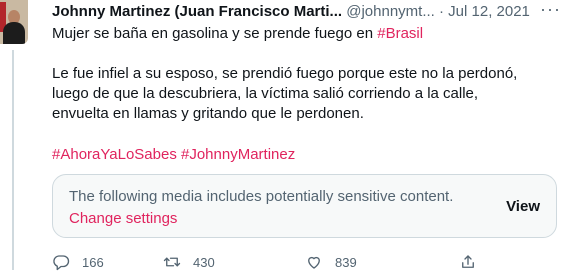 The width and height of the screenshot is (576, 272). Describe the element at coordinates (114, 154) in the screenshot. I see `hashtag-ahorayalosabes: #AhoraYaLoSabes` at that location.